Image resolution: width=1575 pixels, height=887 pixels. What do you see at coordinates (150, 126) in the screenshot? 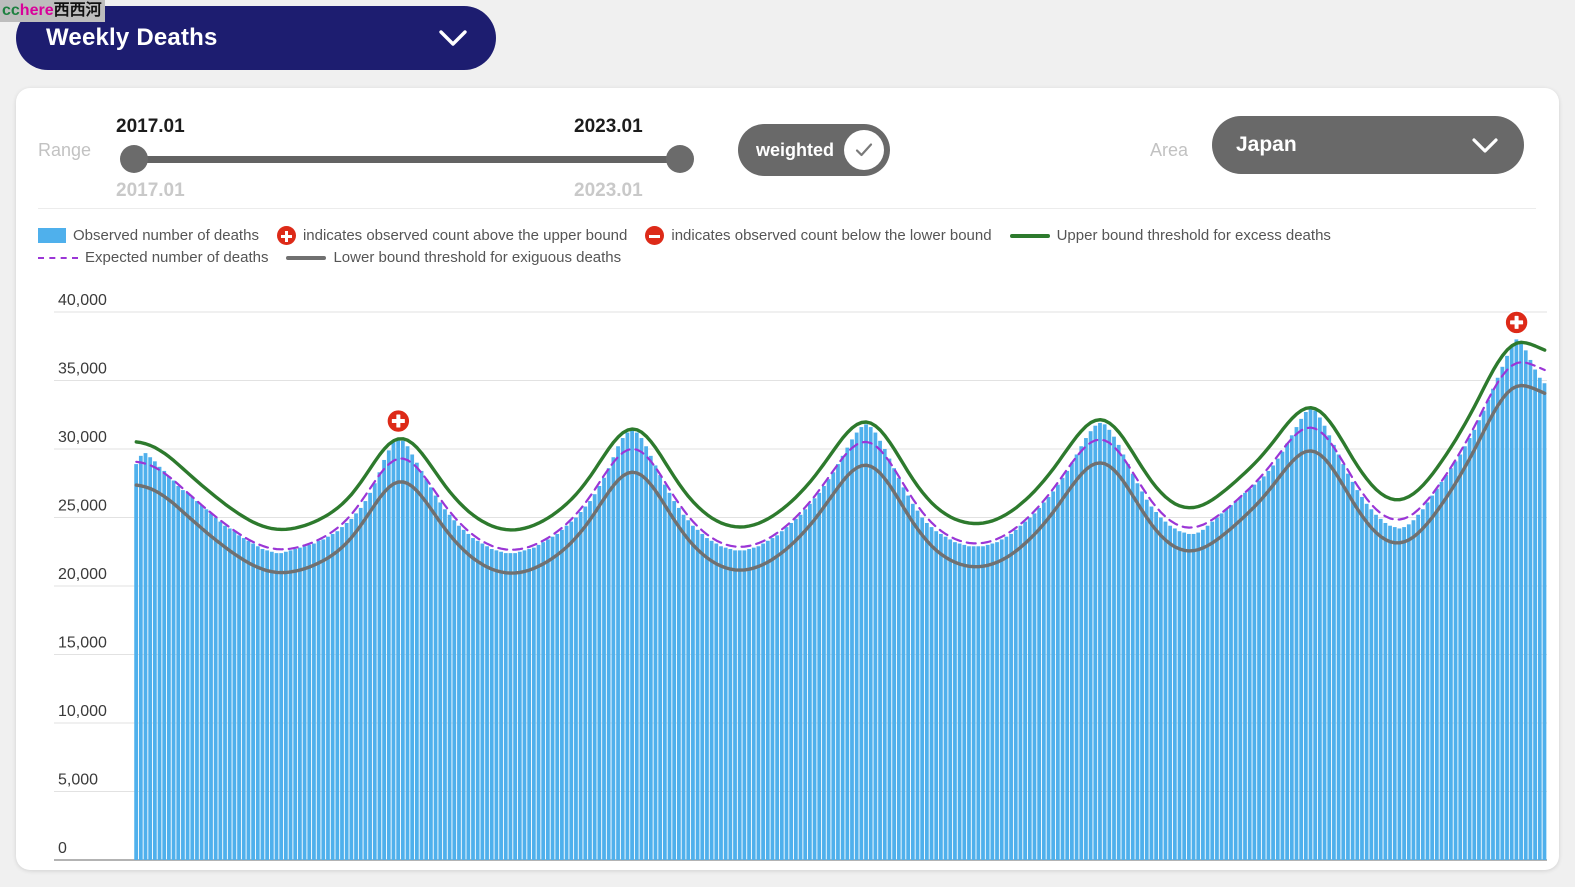
I see `range-min-value: 2017.01` at bounding box center [150, 126].